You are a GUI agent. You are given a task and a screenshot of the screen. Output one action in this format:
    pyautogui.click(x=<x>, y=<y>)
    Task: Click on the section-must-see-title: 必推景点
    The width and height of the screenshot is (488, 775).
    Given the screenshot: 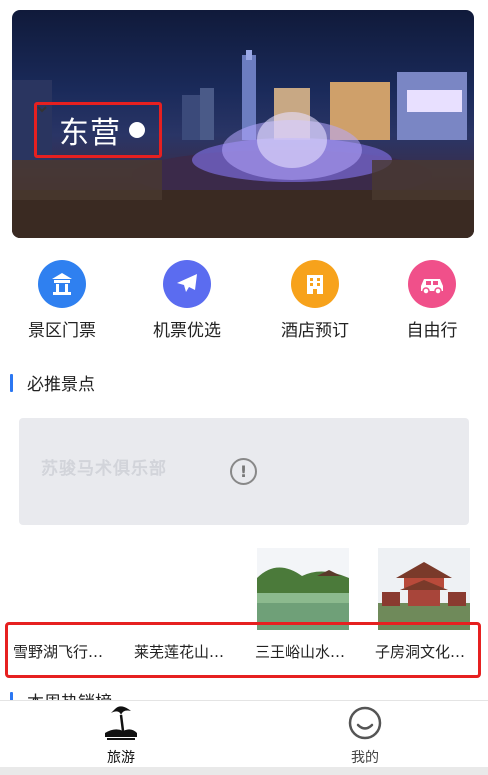 What is the action you would take?
    pyautogui.click(x=52, y=382)
    